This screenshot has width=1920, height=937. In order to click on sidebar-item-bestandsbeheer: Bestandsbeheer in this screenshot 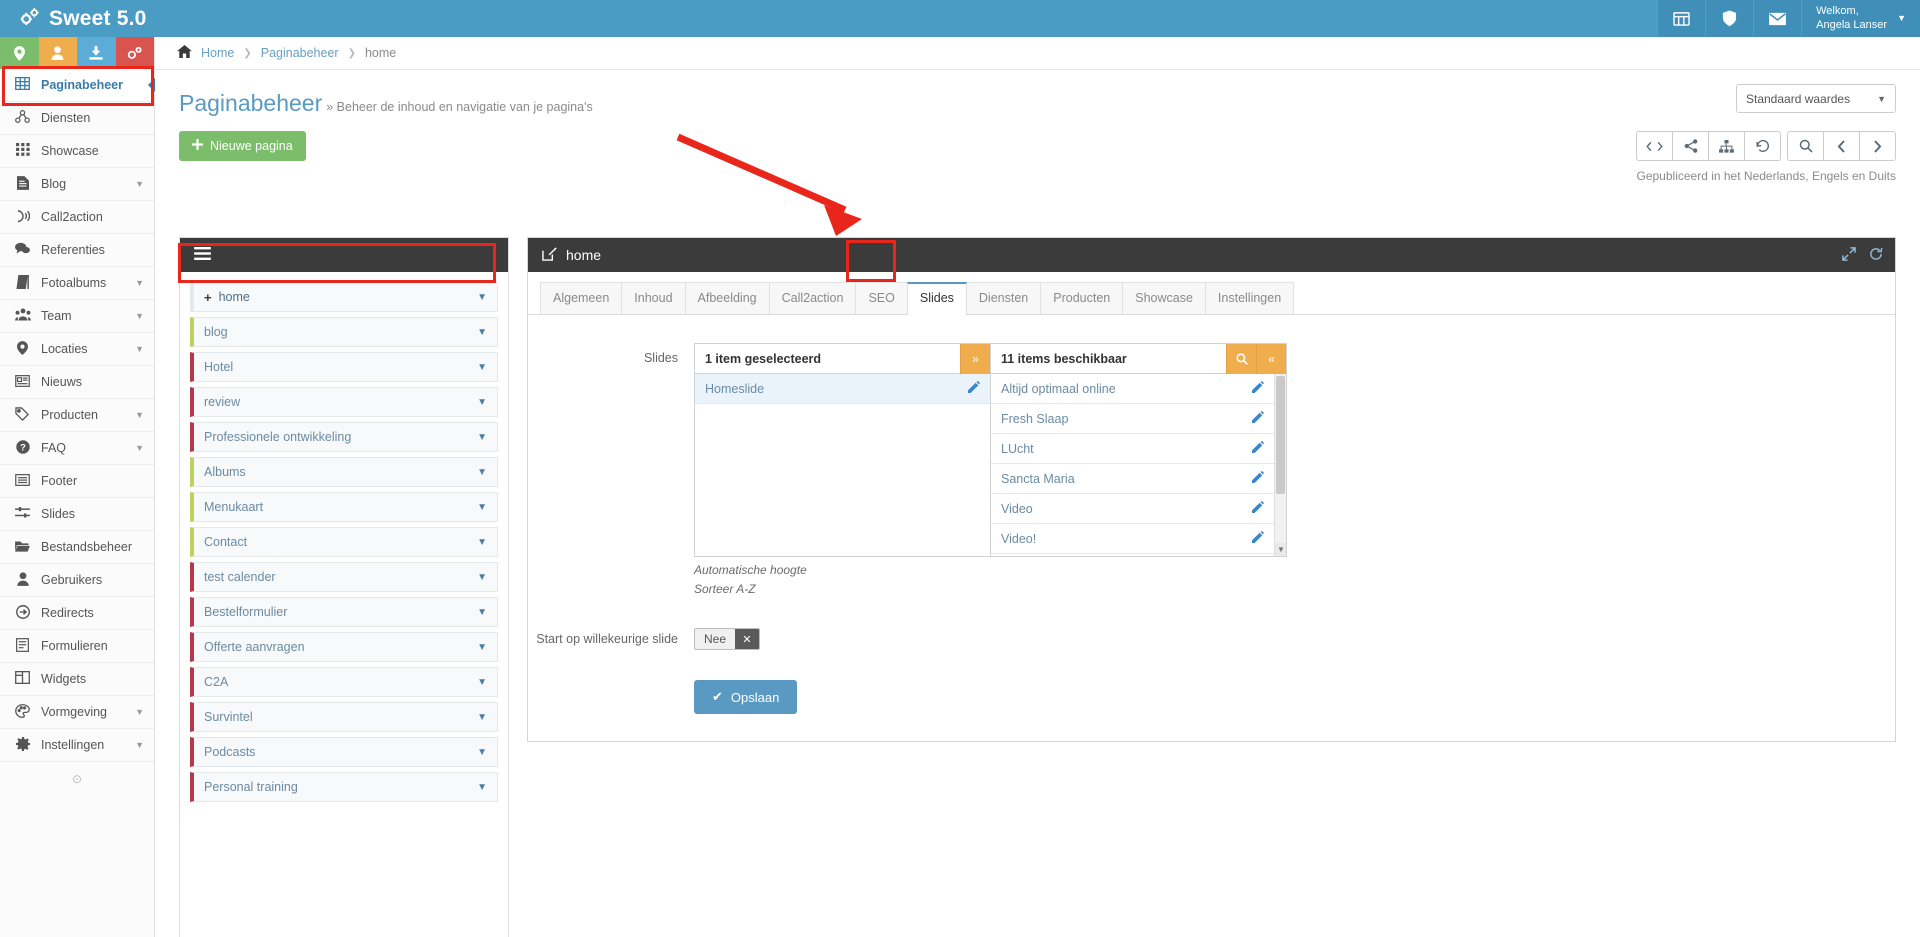, I will do `click(77, 547)`.